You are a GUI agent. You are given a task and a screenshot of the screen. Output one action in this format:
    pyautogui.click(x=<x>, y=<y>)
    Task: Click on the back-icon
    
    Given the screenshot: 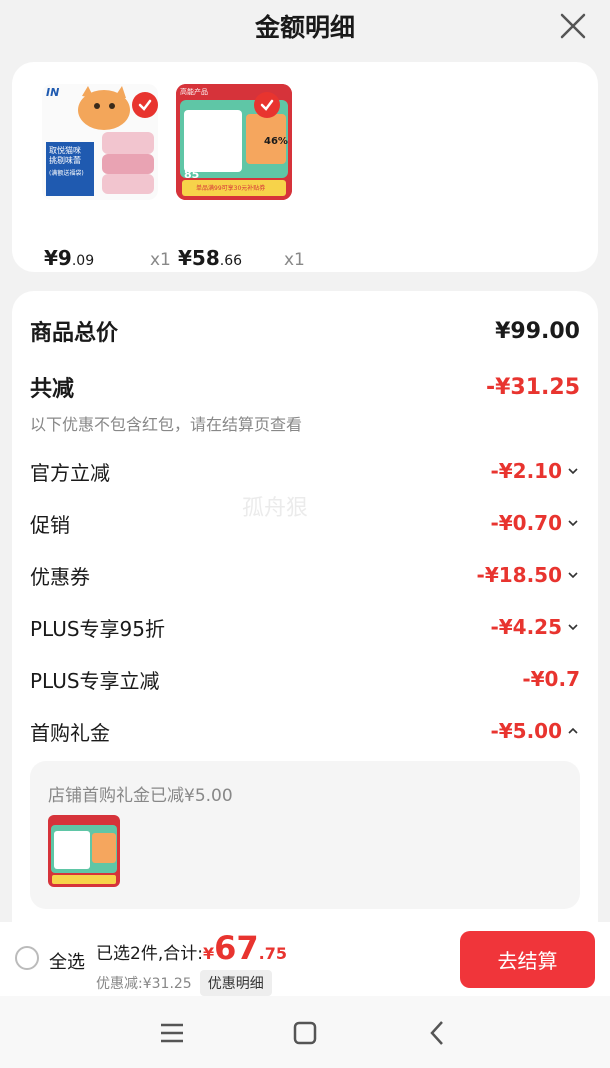 What is the action you would take?
    pyautogui.click(x=438, y=1033)
    